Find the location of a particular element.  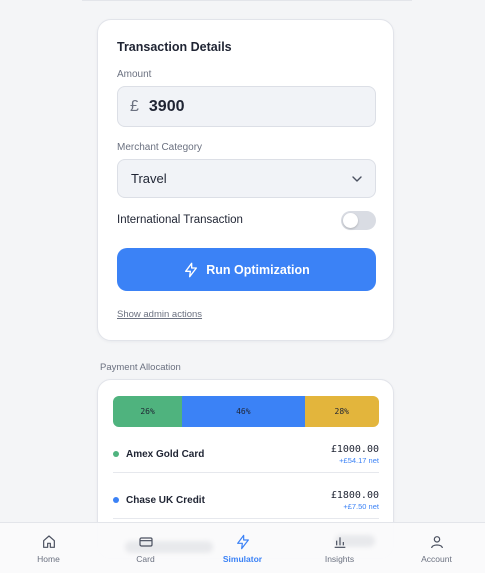

home-icon is located at coordinates (48, 541).